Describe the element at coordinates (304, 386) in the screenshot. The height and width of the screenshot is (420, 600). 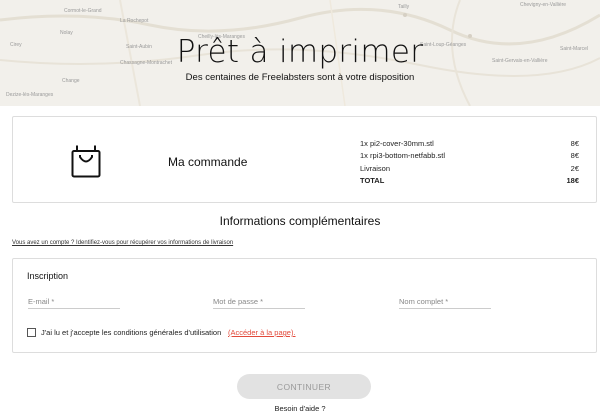
I see `continue-button: CONTINUER` at that location.